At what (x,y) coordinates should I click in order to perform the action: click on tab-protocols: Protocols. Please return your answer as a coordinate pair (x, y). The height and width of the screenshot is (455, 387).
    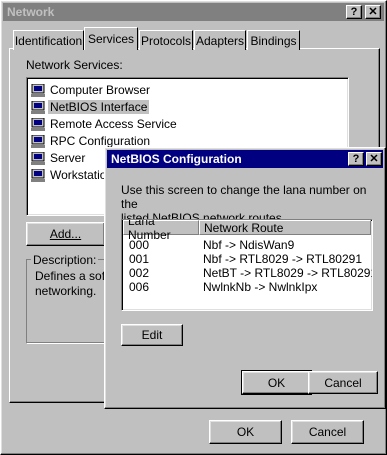
    Looking at the image, I should click on (166, 40).